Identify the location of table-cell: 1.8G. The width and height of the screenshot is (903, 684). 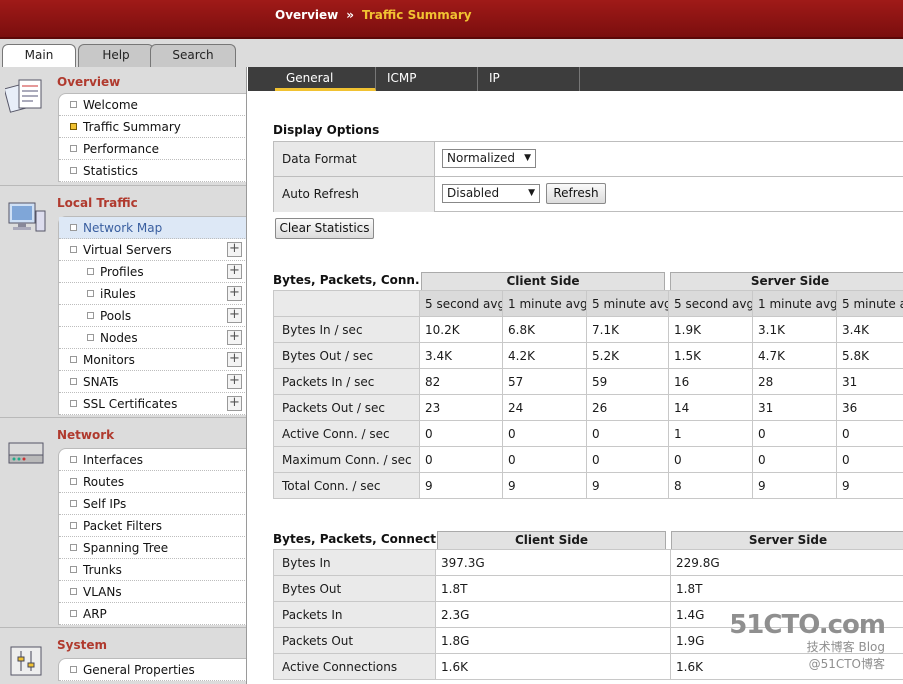
(553, 640).